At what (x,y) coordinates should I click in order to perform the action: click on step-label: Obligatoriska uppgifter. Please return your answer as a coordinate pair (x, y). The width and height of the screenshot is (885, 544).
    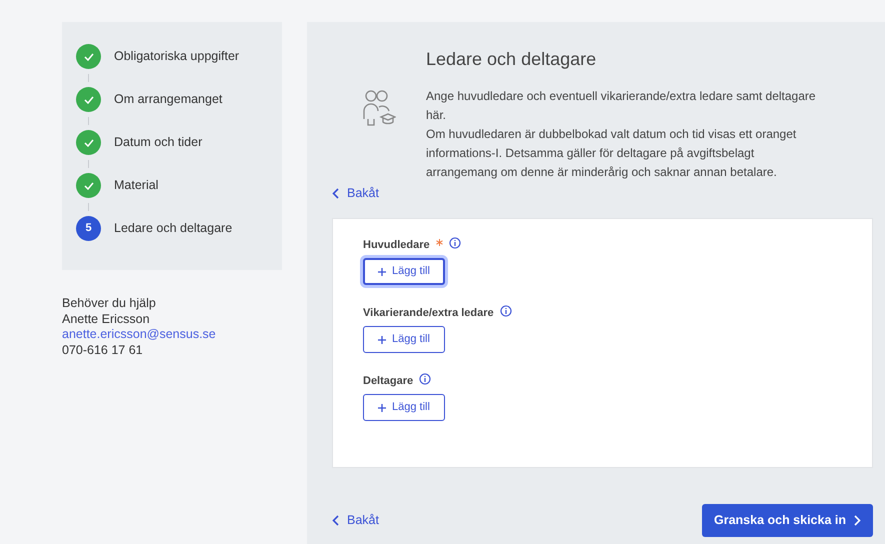
    Looking at the image, I should click on (177, 56).